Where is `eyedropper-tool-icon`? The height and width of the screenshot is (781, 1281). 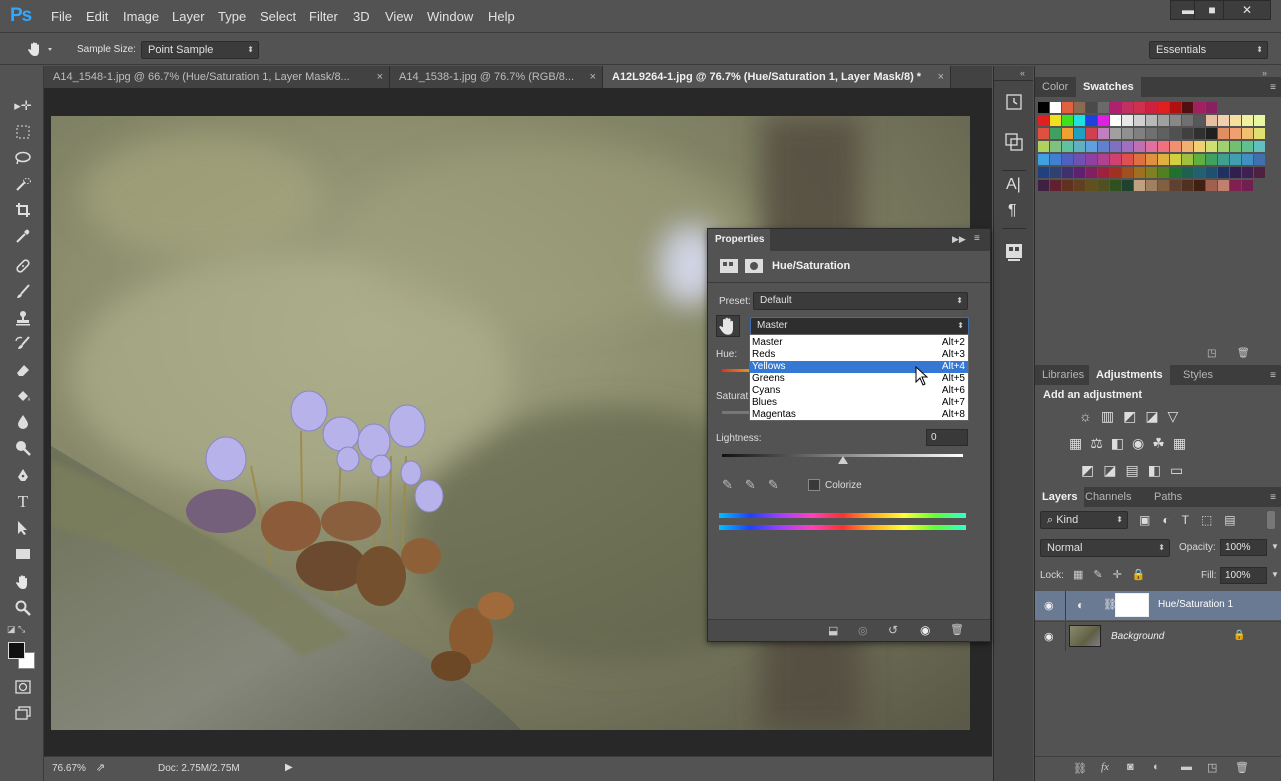
eyedropper-tool-icon is located at coordinates (23, 236).